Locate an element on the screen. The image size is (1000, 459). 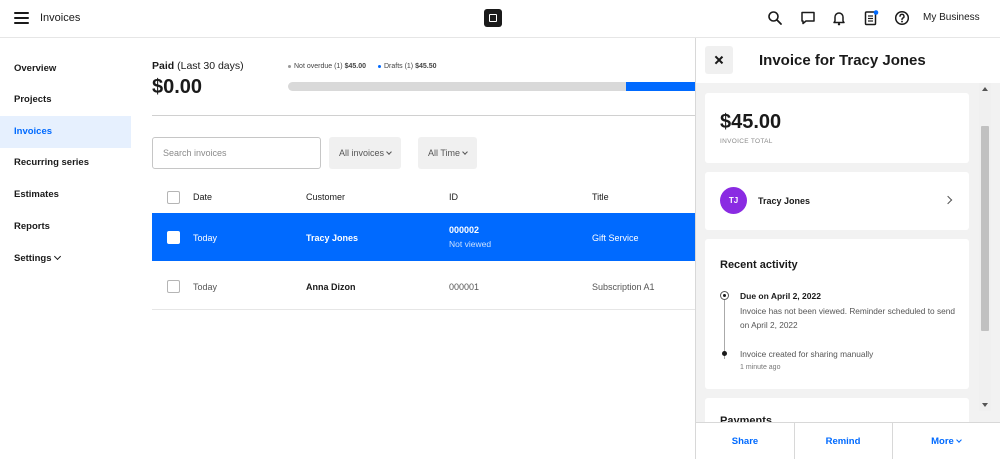
more-button: More is located at coordinates (946, 441).